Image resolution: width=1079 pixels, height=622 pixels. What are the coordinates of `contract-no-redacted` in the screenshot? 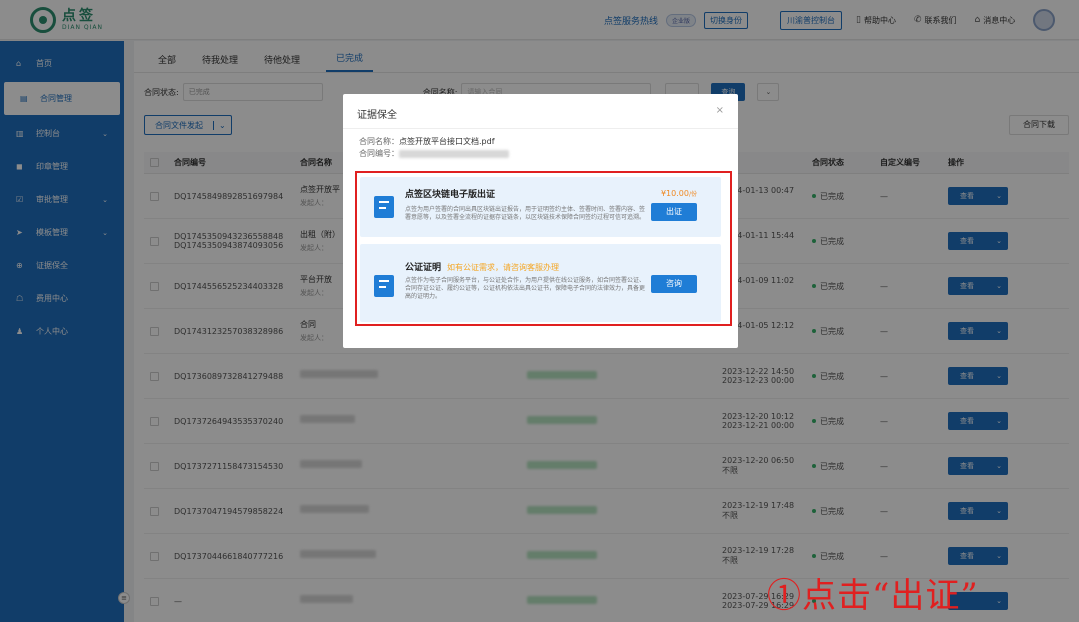 It's located at (454, 153).